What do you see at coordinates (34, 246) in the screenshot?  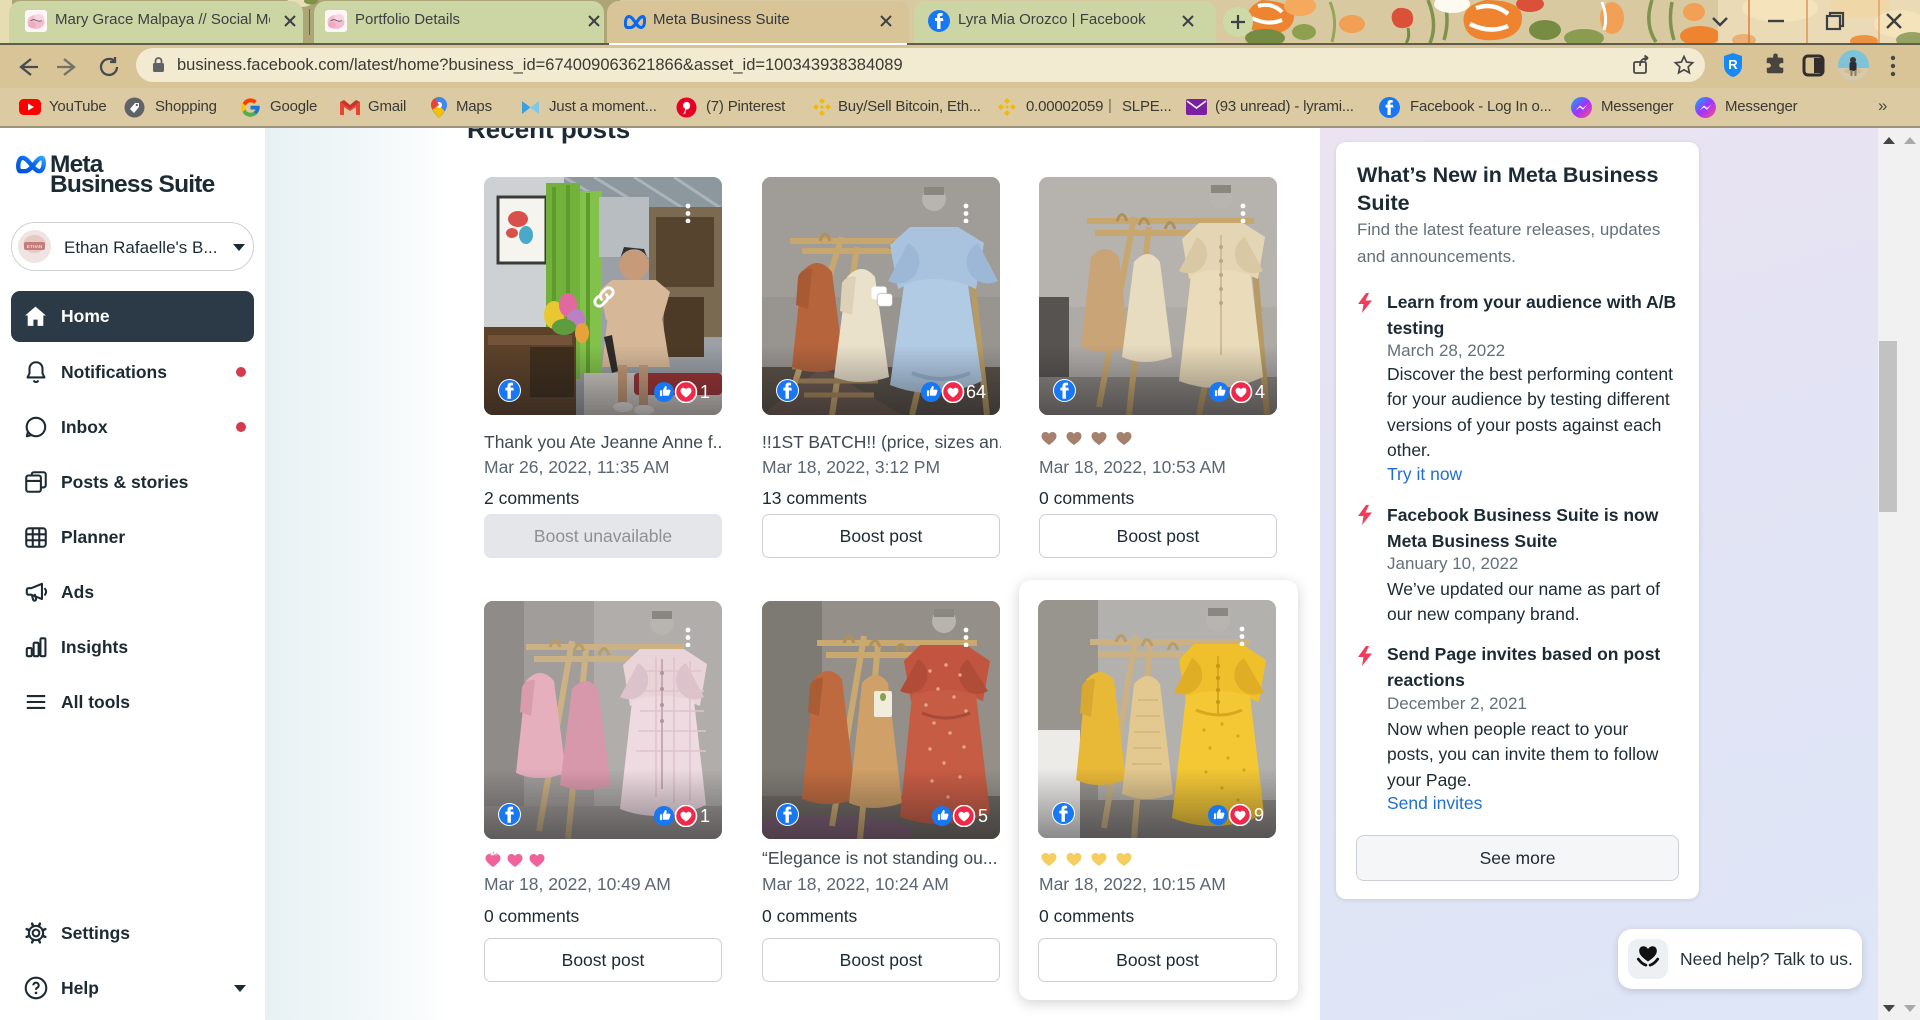 I see `svg-text: ETHAN` at bounding box center [34, 246].